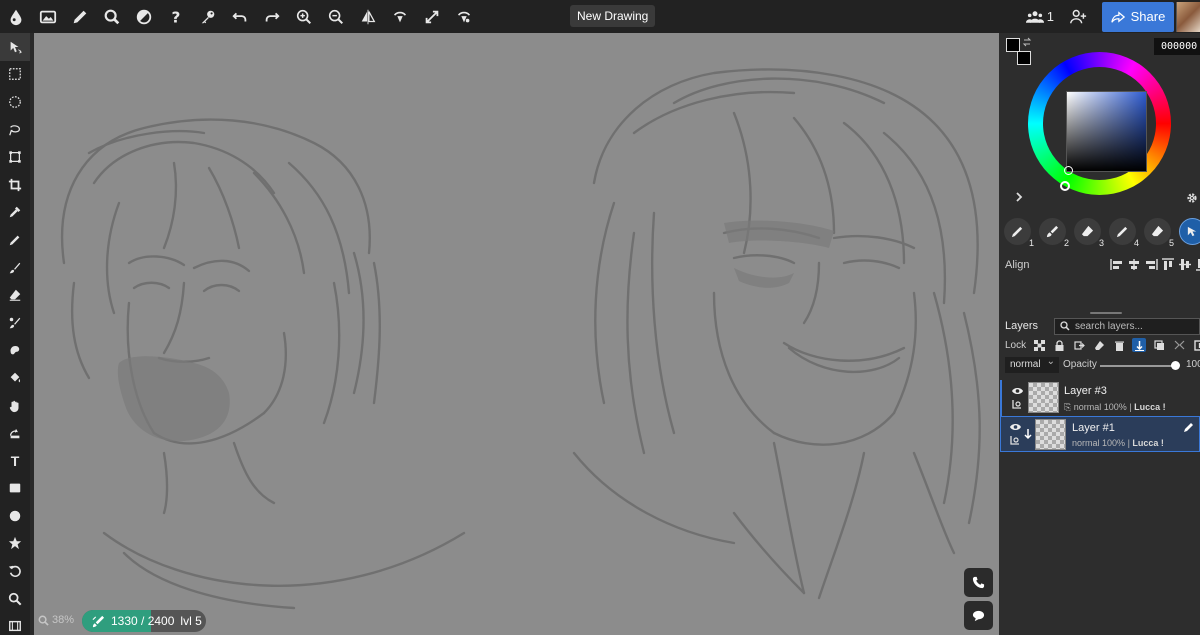  I want to click on transform-tool-button, so click(15, 157).